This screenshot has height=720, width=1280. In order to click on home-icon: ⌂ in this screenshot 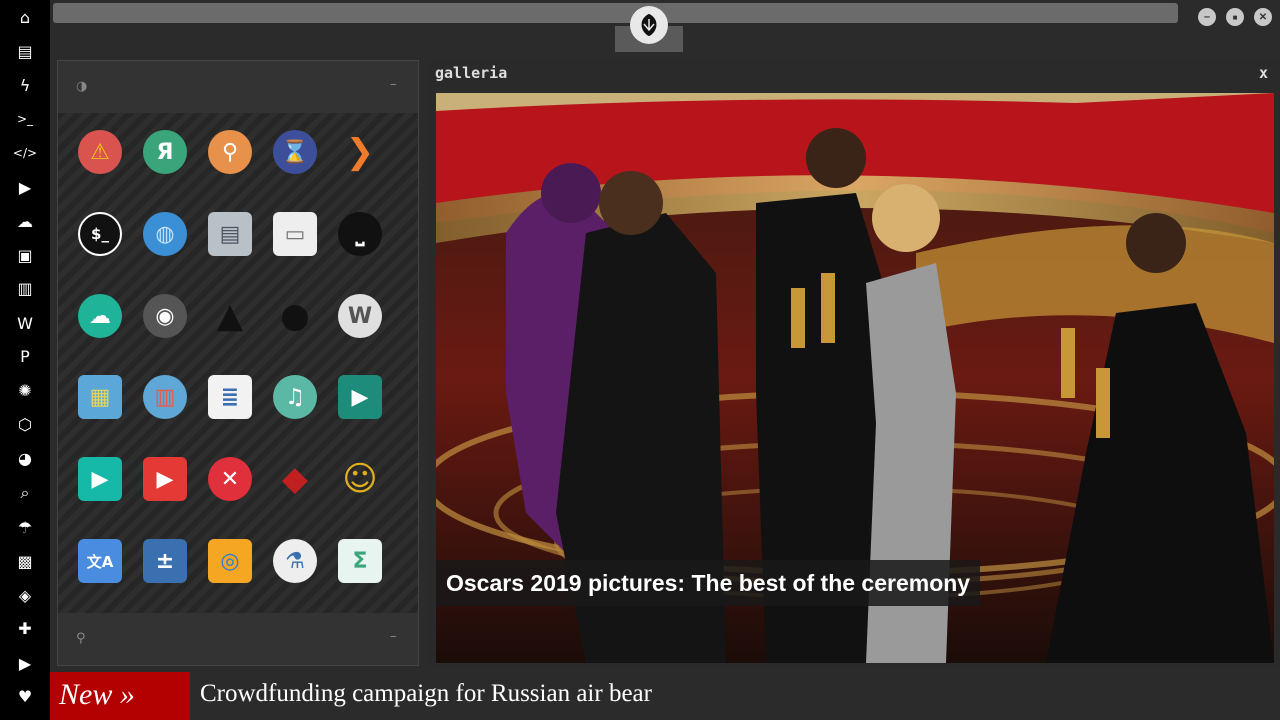, I will do `click(25, 17)`.